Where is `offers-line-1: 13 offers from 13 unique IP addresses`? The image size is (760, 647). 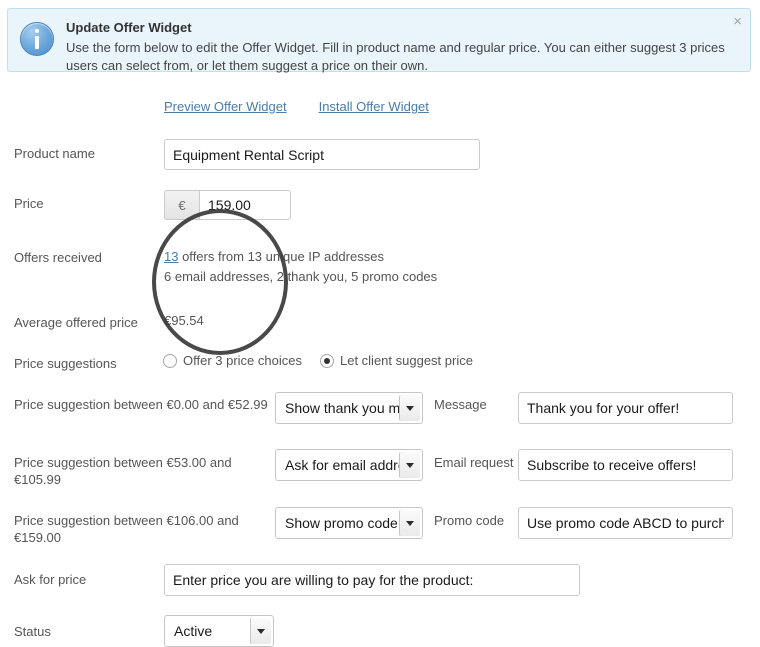 offers-line-1: 13 offers from 13 unique IP addresses is located at coordinates (300, 257).